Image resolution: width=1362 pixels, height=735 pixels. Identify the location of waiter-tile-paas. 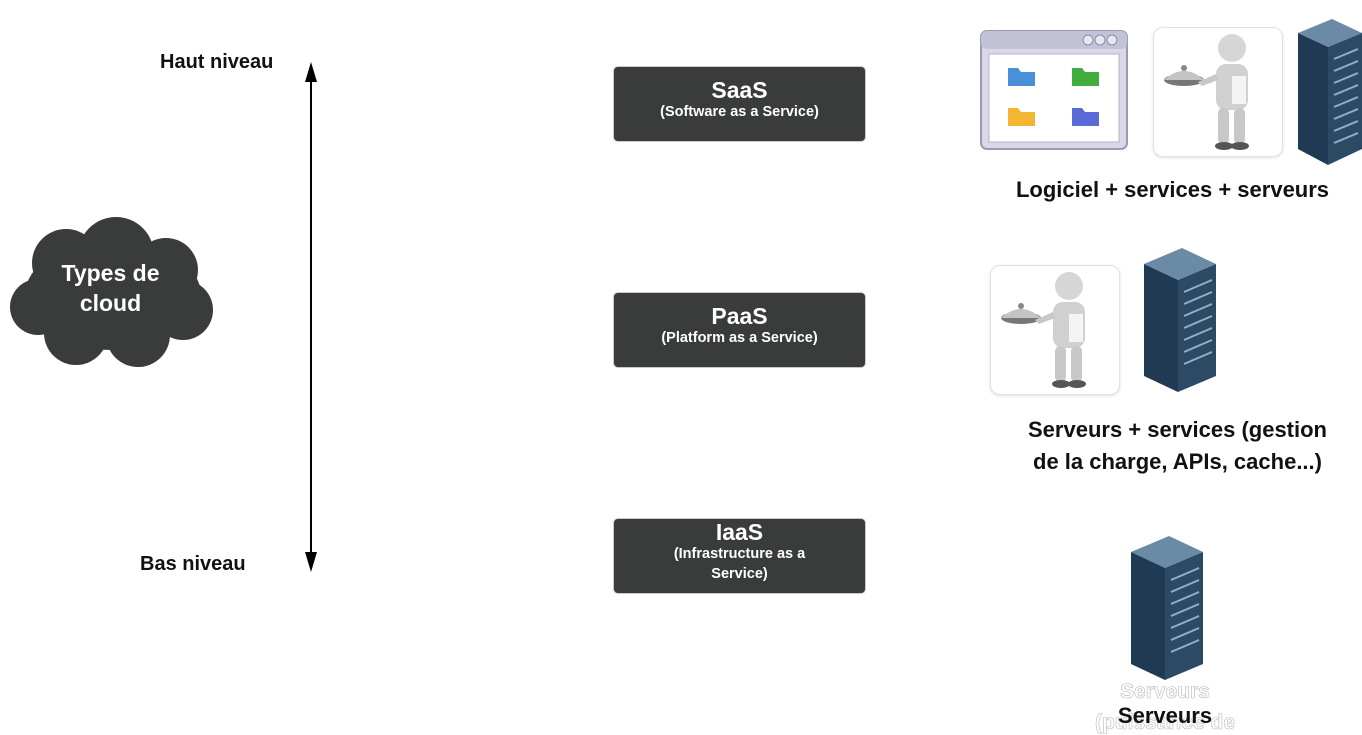
(1055, 330).